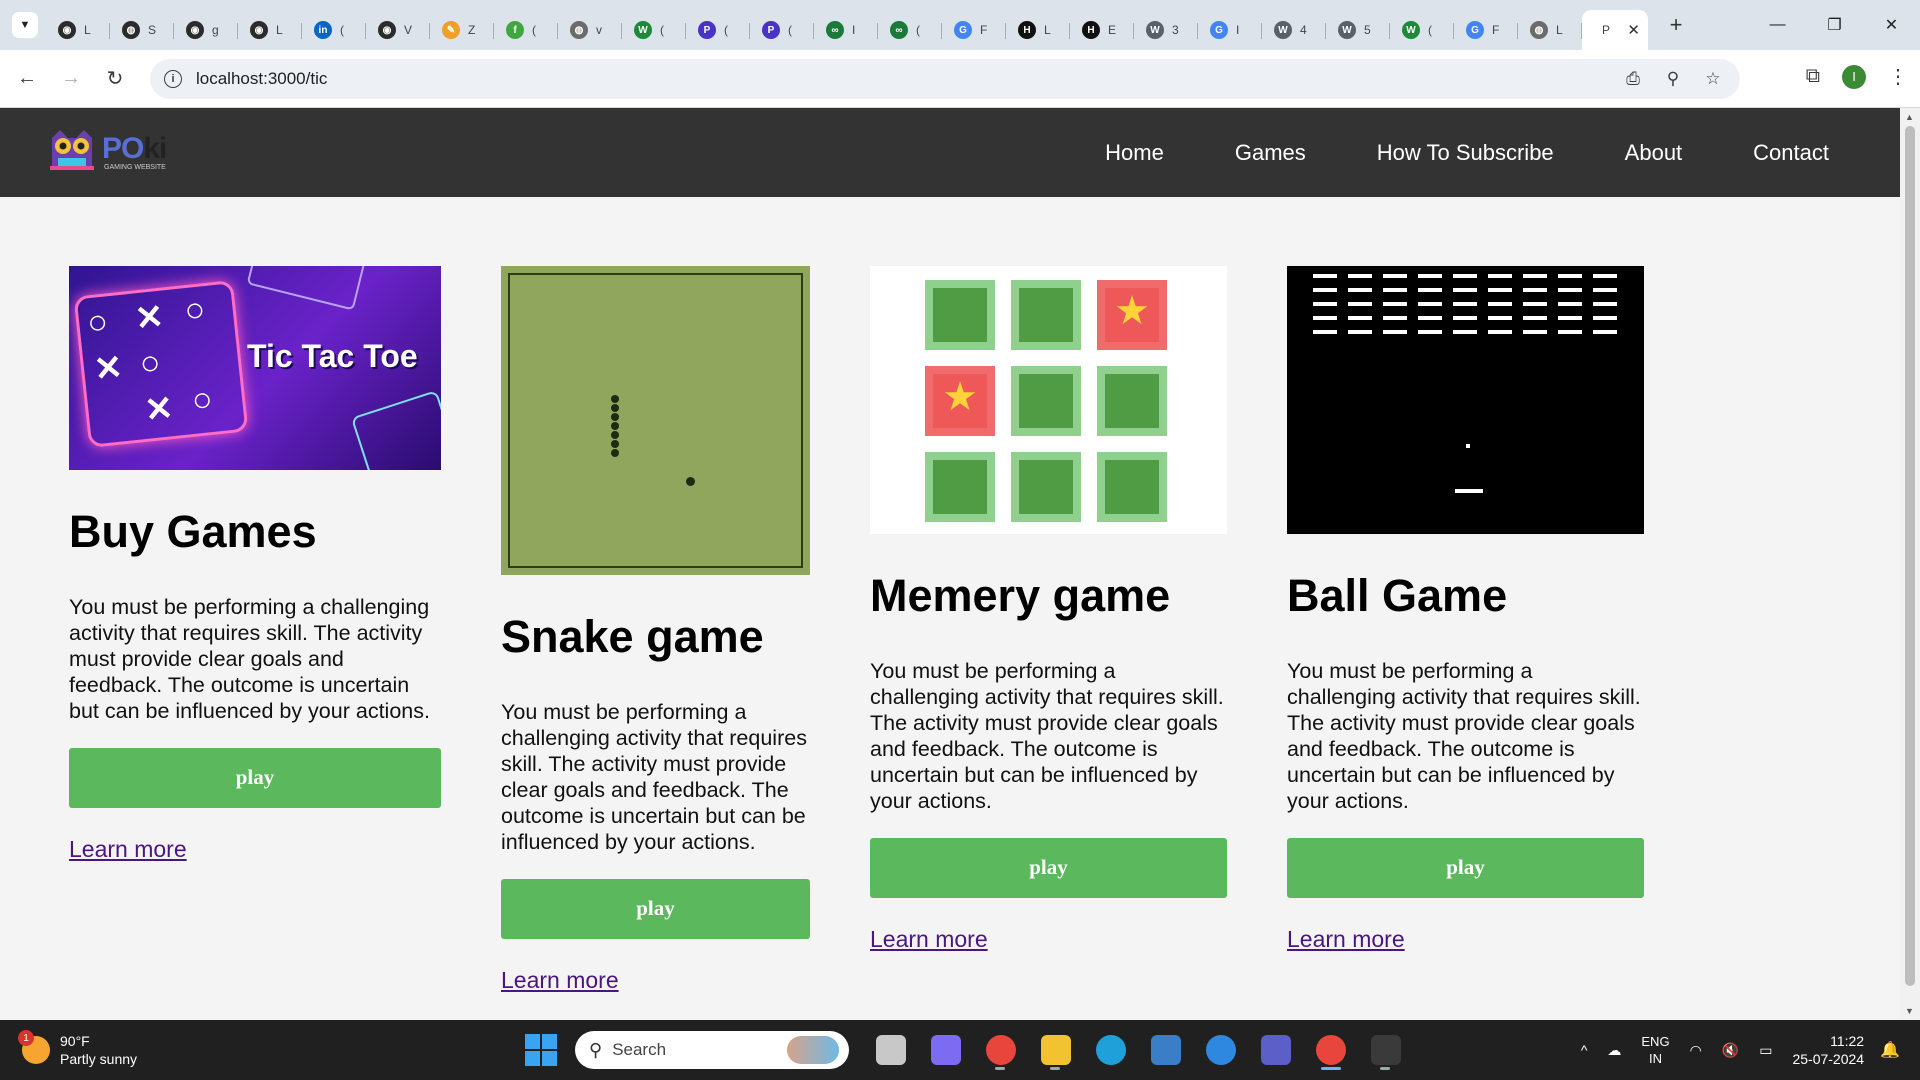  I want to click on browser-tab: ◉ V, so click(398, 30).